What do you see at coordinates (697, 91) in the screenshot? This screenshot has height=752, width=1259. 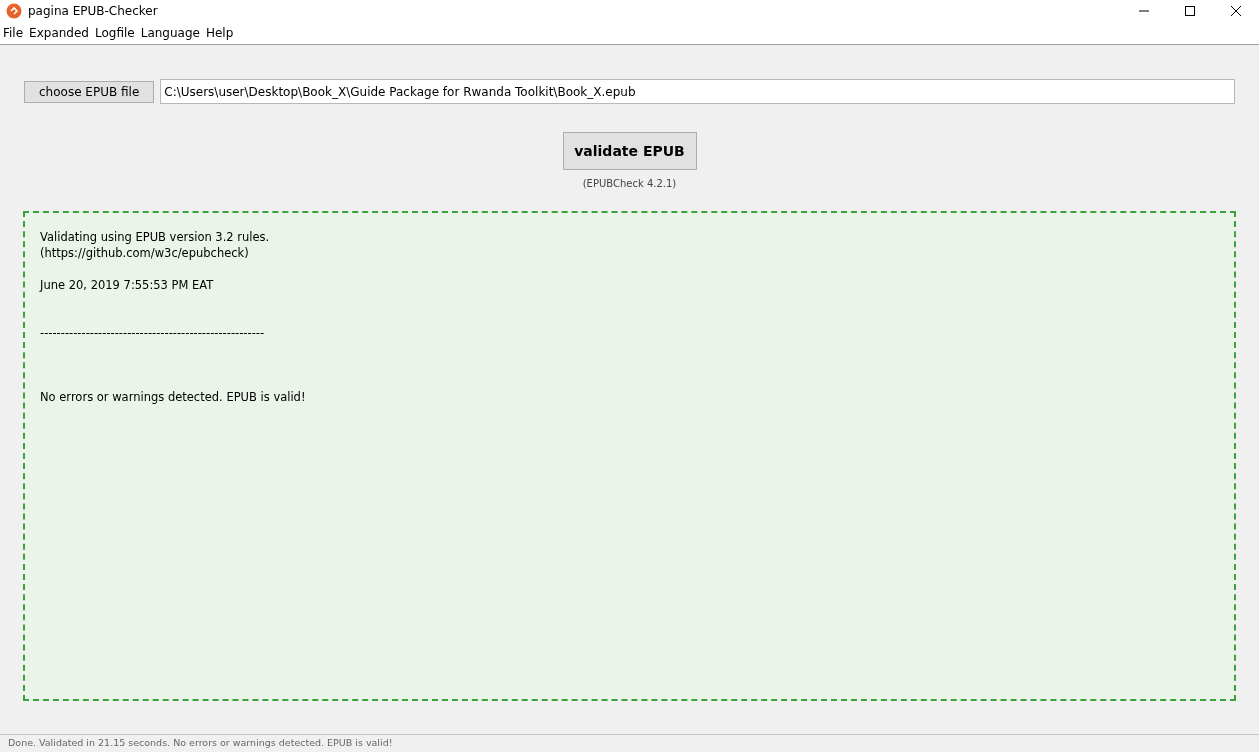 I see `file-path-field: C:\Users\user\Desktop\Book_X\Guide Package for Rwanda Toolkit\Book_X.epub` at bounding box center [697, 91].